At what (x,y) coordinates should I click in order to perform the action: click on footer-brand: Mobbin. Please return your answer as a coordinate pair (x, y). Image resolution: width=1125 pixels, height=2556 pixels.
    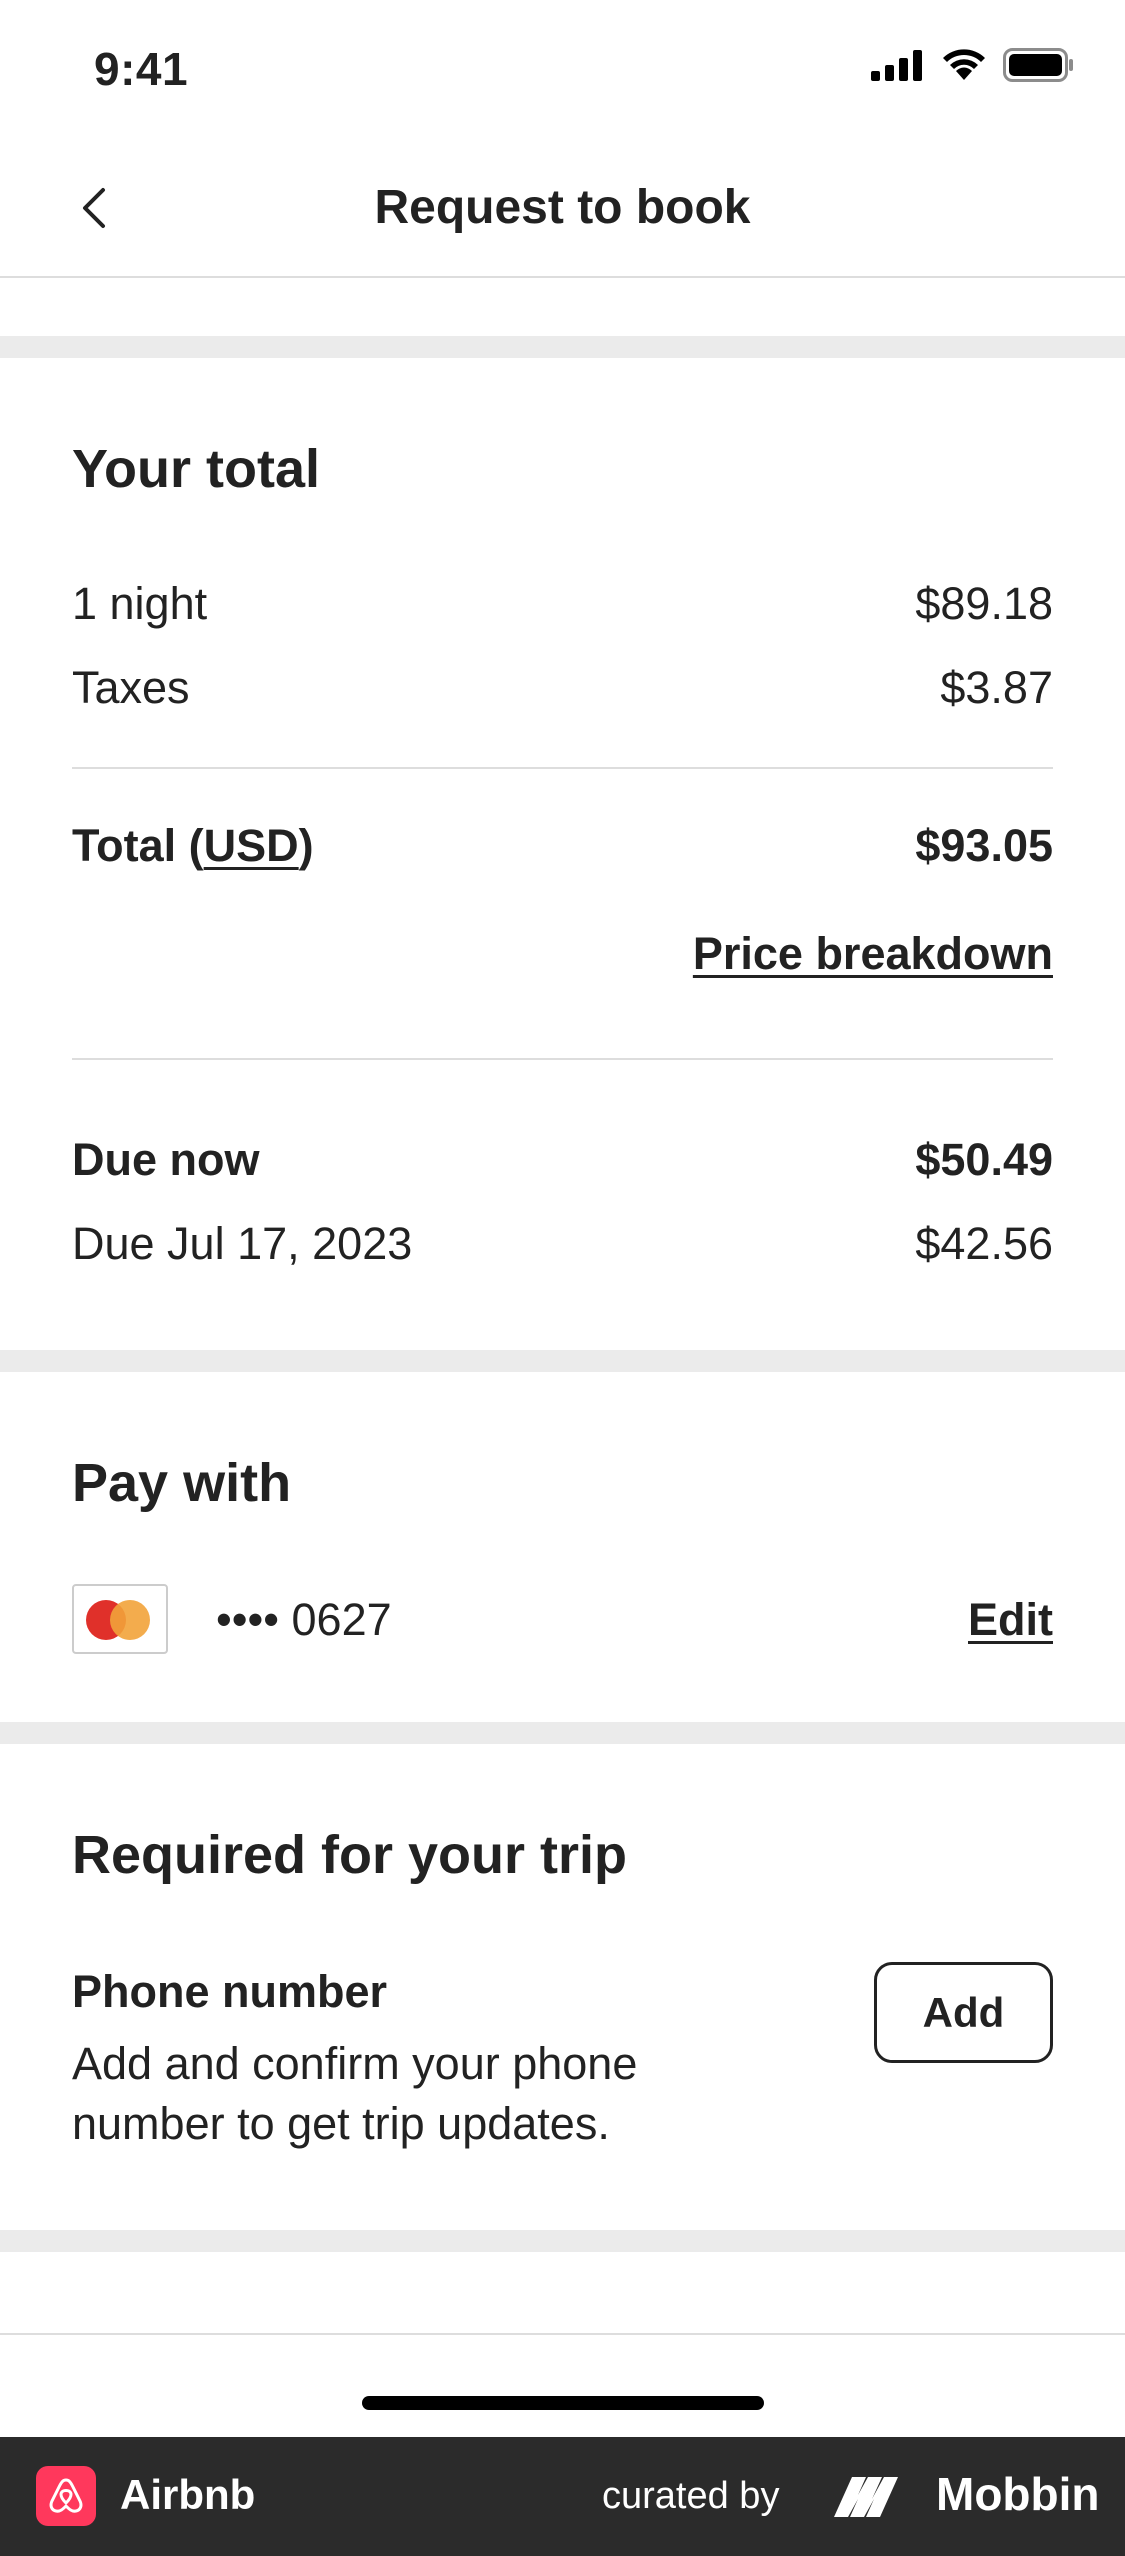
    Looking at the image, I should click on (1018, 2494).